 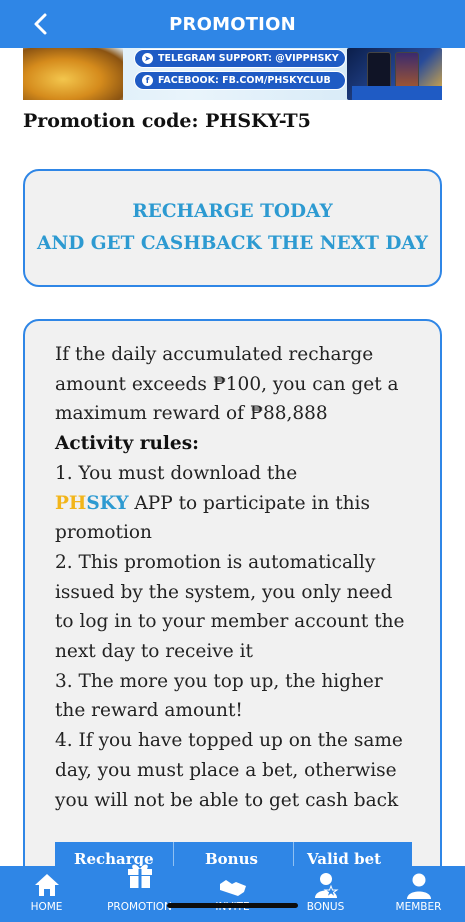 I want to click on handshake-icon, so click(x=232, y=888).